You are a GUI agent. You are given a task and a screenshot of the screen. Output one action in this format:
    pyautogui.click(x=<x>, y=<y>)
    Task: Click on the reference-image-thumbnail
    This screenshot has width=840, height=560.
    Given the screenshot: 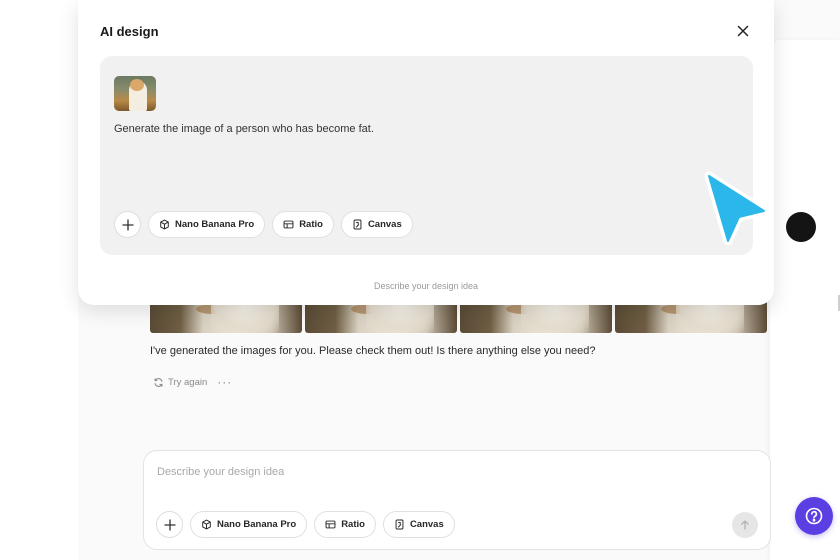 What is the action you would take?
    pyautogui.click(x=135, y=93)
    